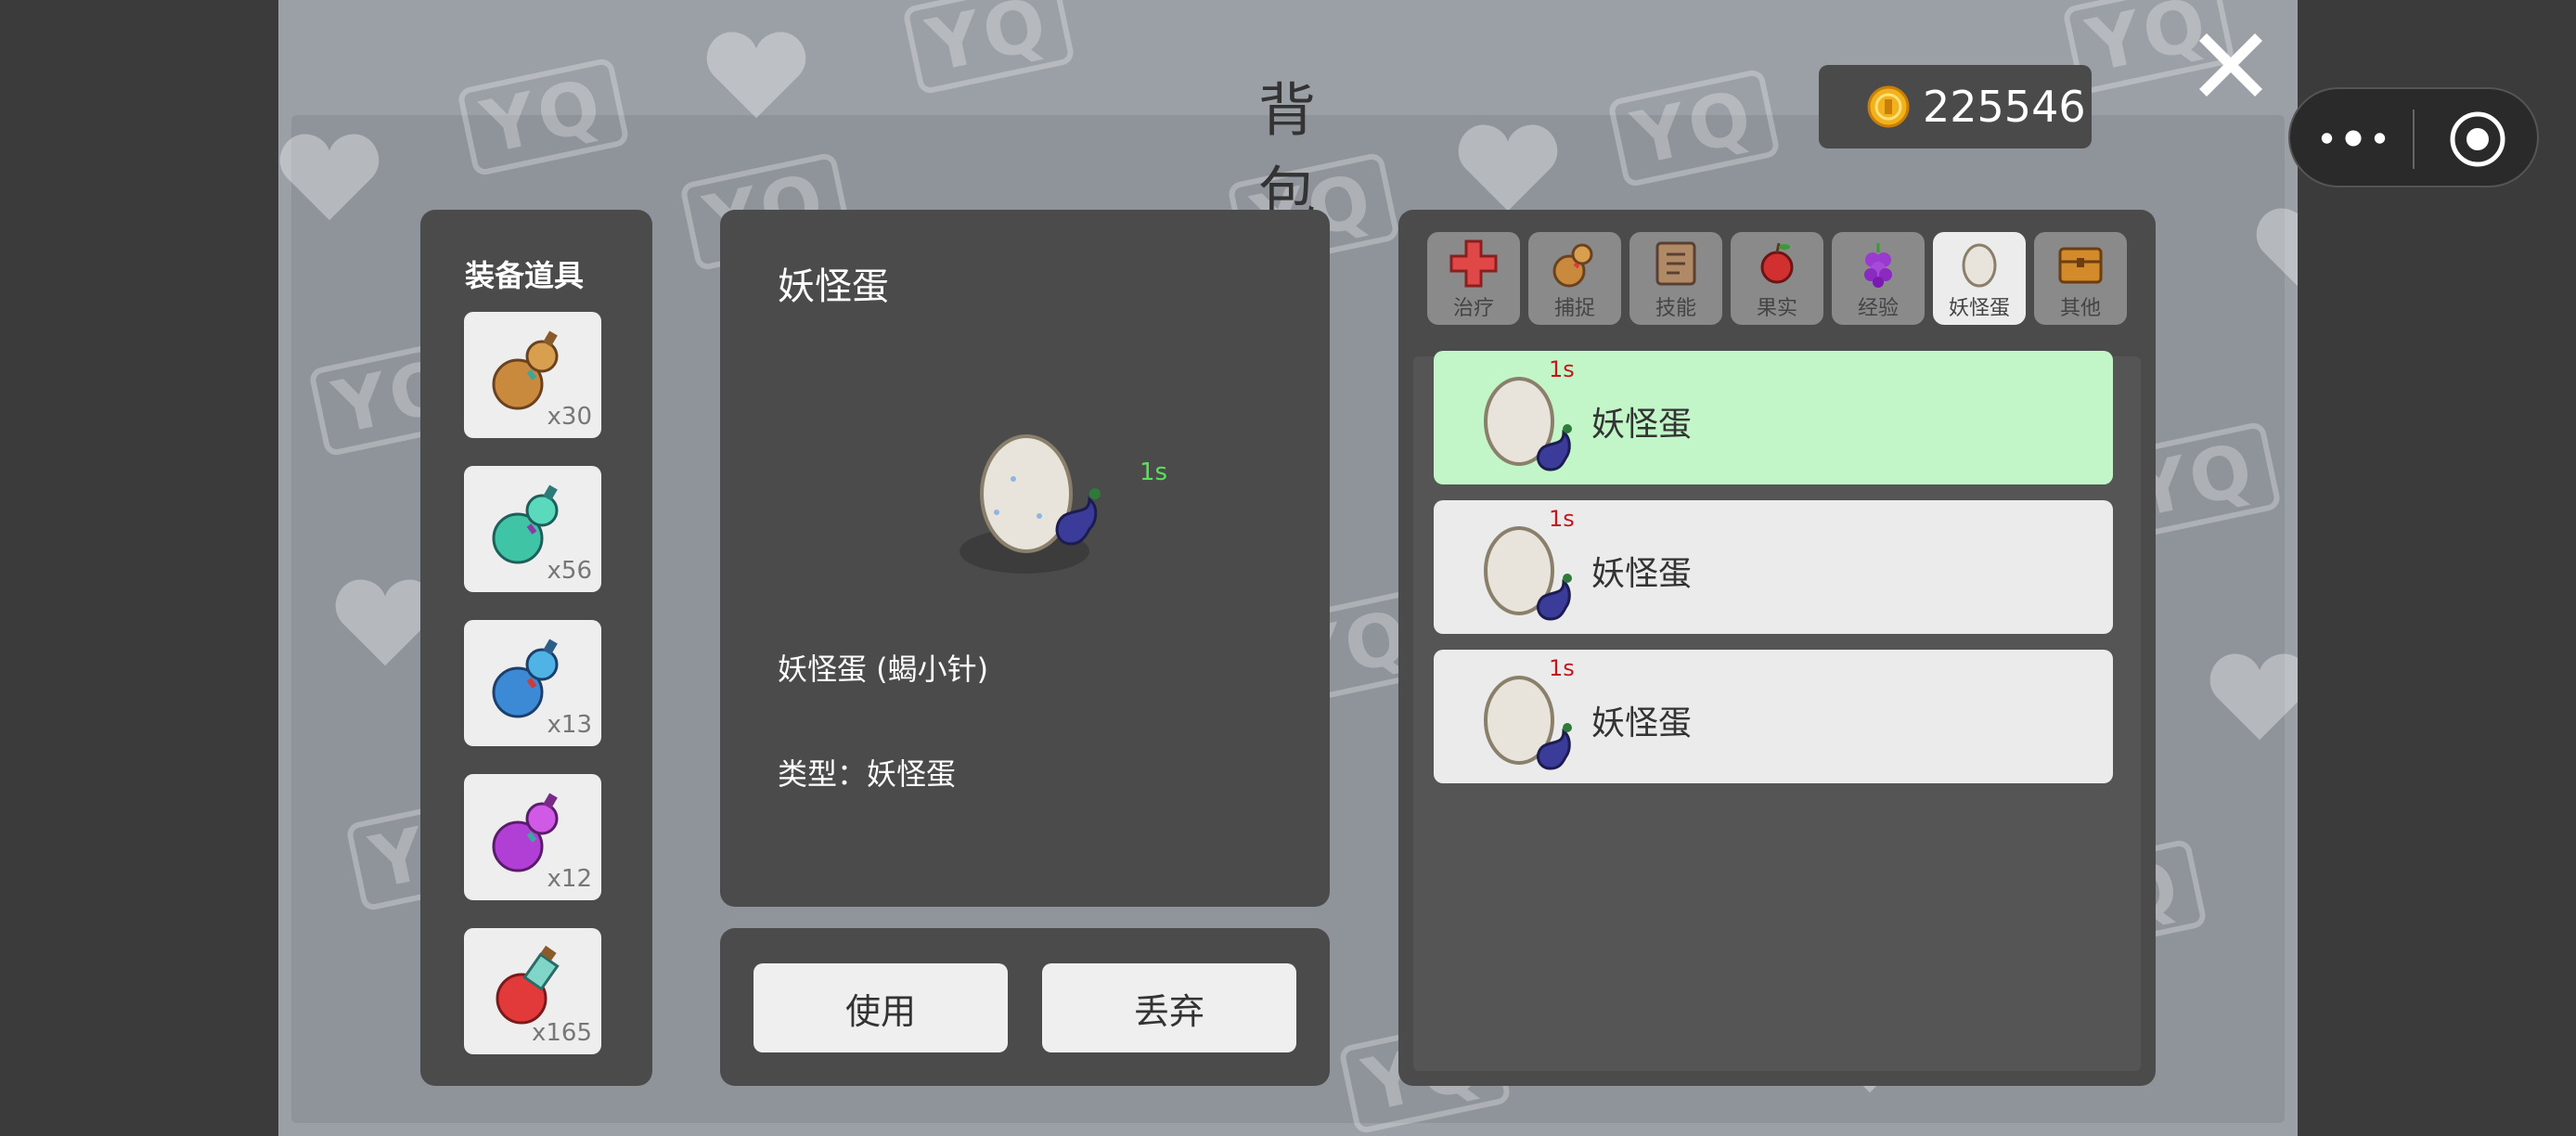 This screenshot has width=2576, height=1136. What do you see at coordinates (532, 991) in the screenshot?
I see `equipment-slot-red-potion: x165` at bounding box center [532, 991].